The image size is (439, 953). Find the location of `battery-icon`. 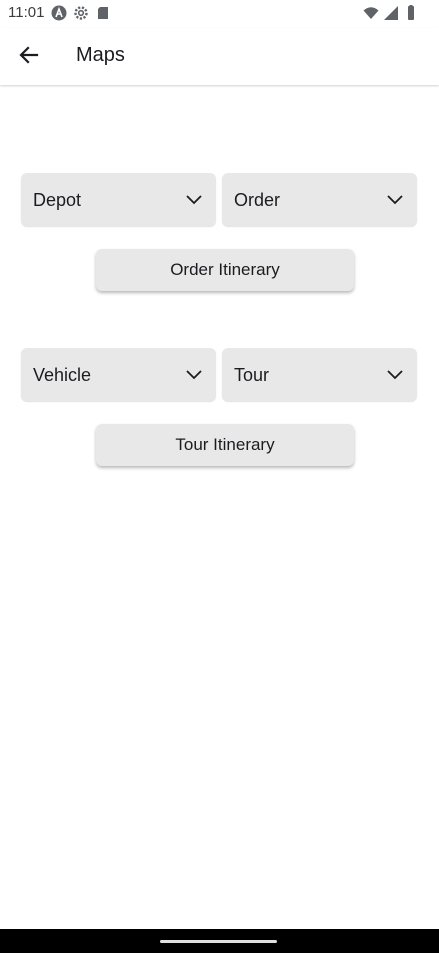

battery-icon is located at coordinates (411, 13).